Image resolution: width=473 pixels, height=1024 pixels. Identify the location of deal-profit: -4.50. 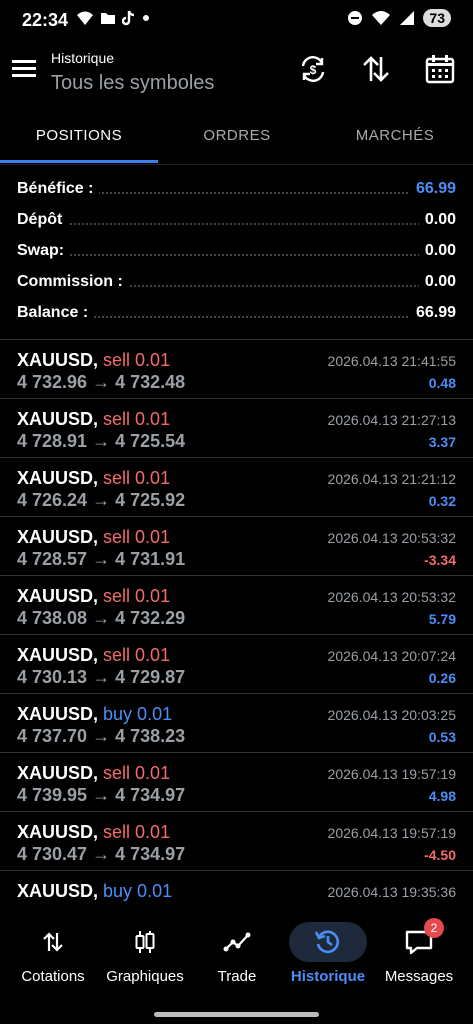
(440, 855).